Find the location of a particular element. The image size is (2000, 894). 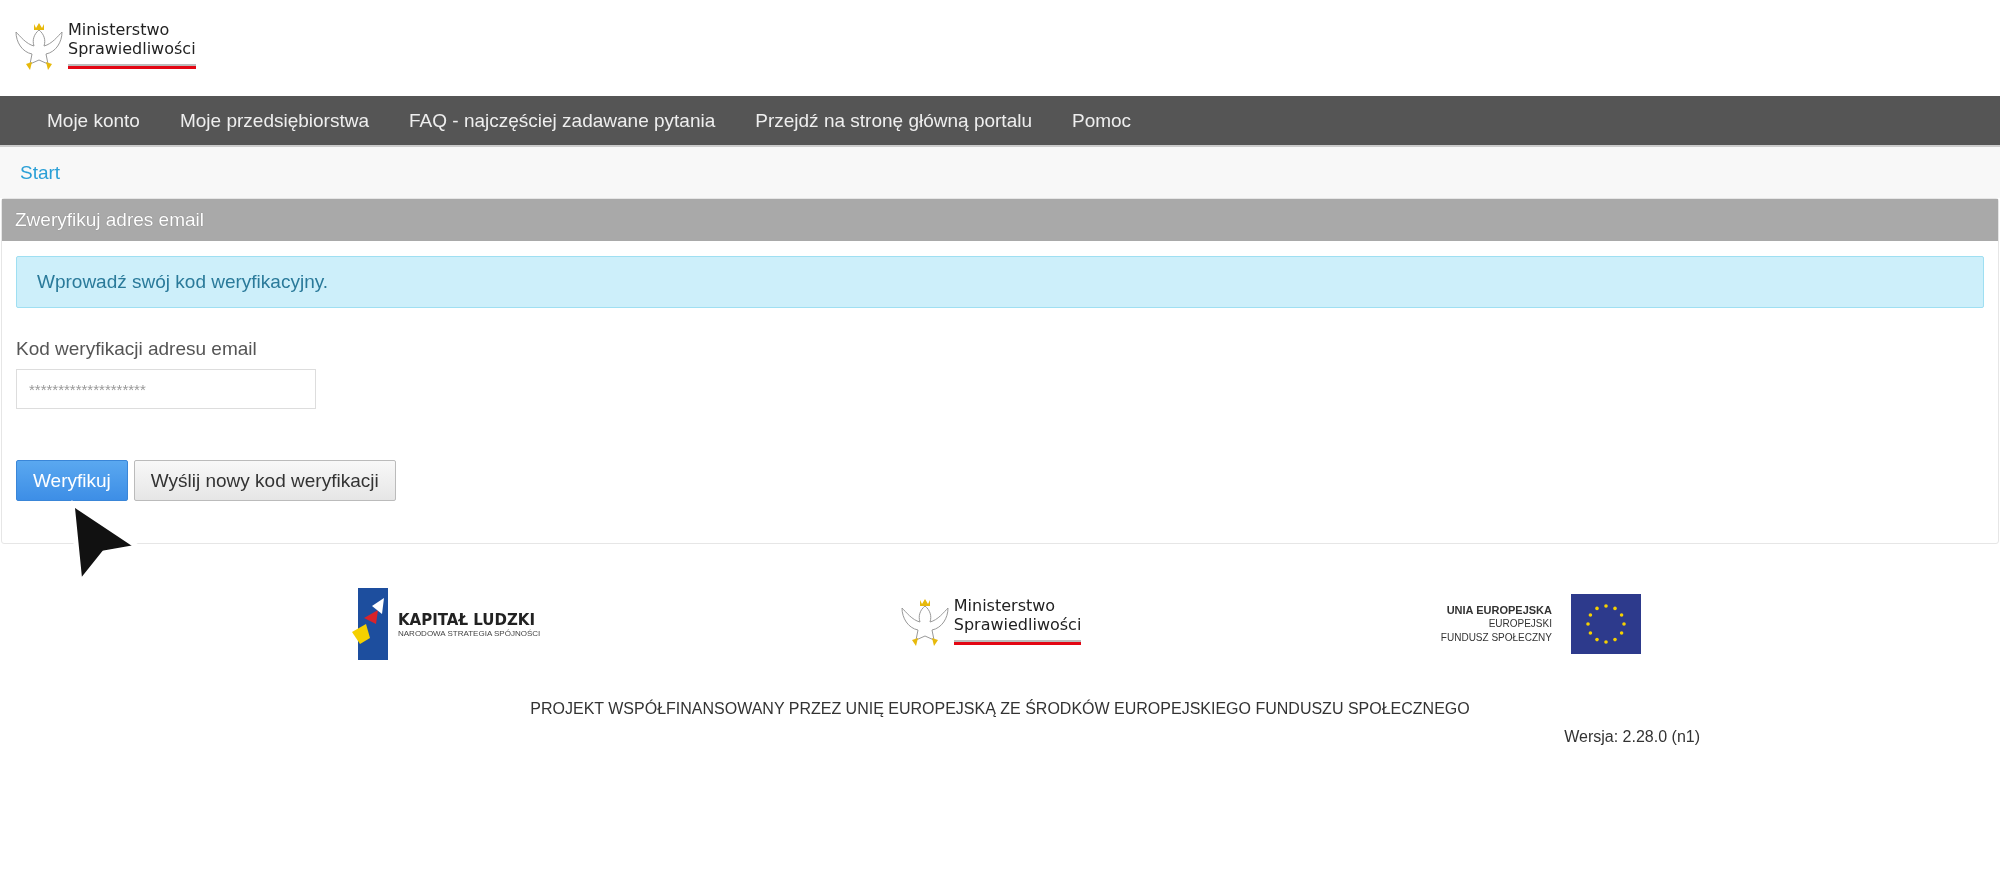

version-label: Wersja: 2.28.0 (n1) is located at coordinates (1632, 737).